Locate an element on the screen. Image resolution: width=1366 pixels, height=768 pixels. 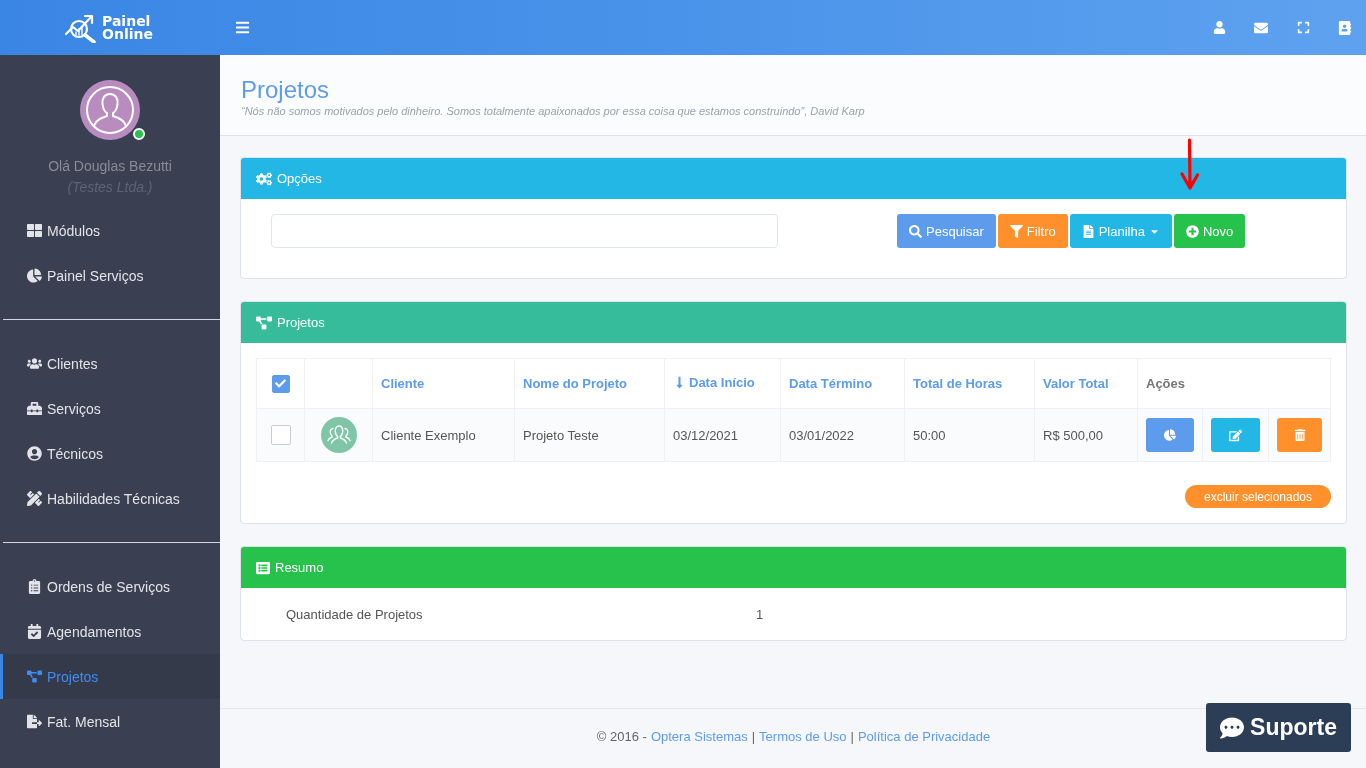
new-button: Novo is located at coordinates (1209, 231).